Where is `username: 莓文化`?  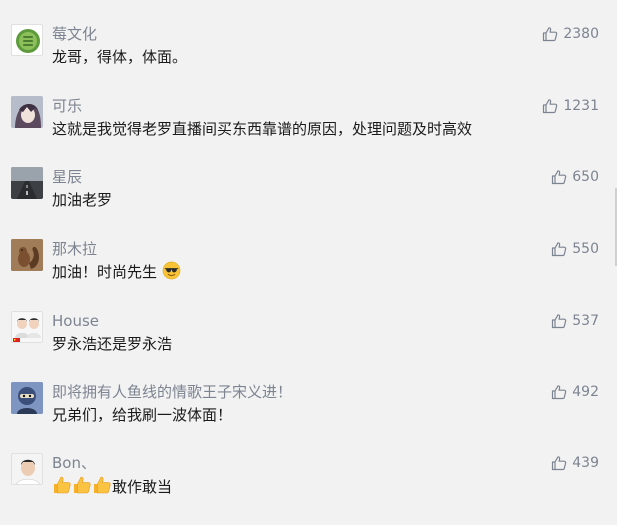
username: 莓文化 is located at coordinates (74, 34).